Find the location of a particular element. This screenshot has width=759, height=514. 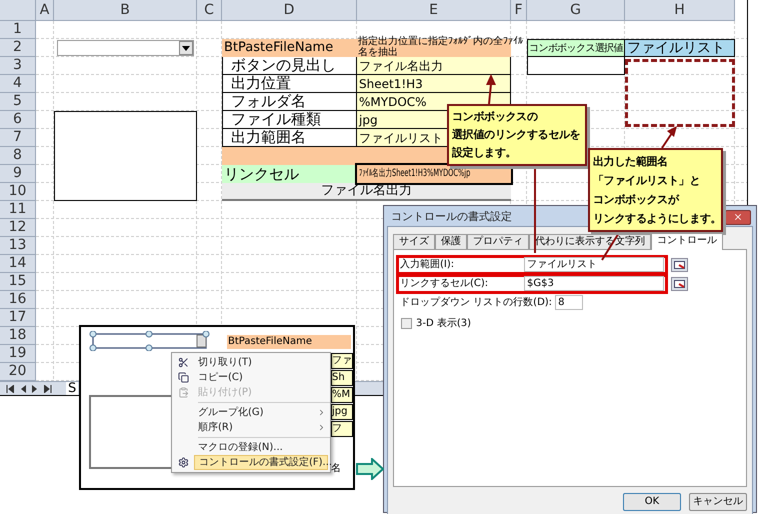

input-field: ファイルリスト is located at coordinates (594, 264).